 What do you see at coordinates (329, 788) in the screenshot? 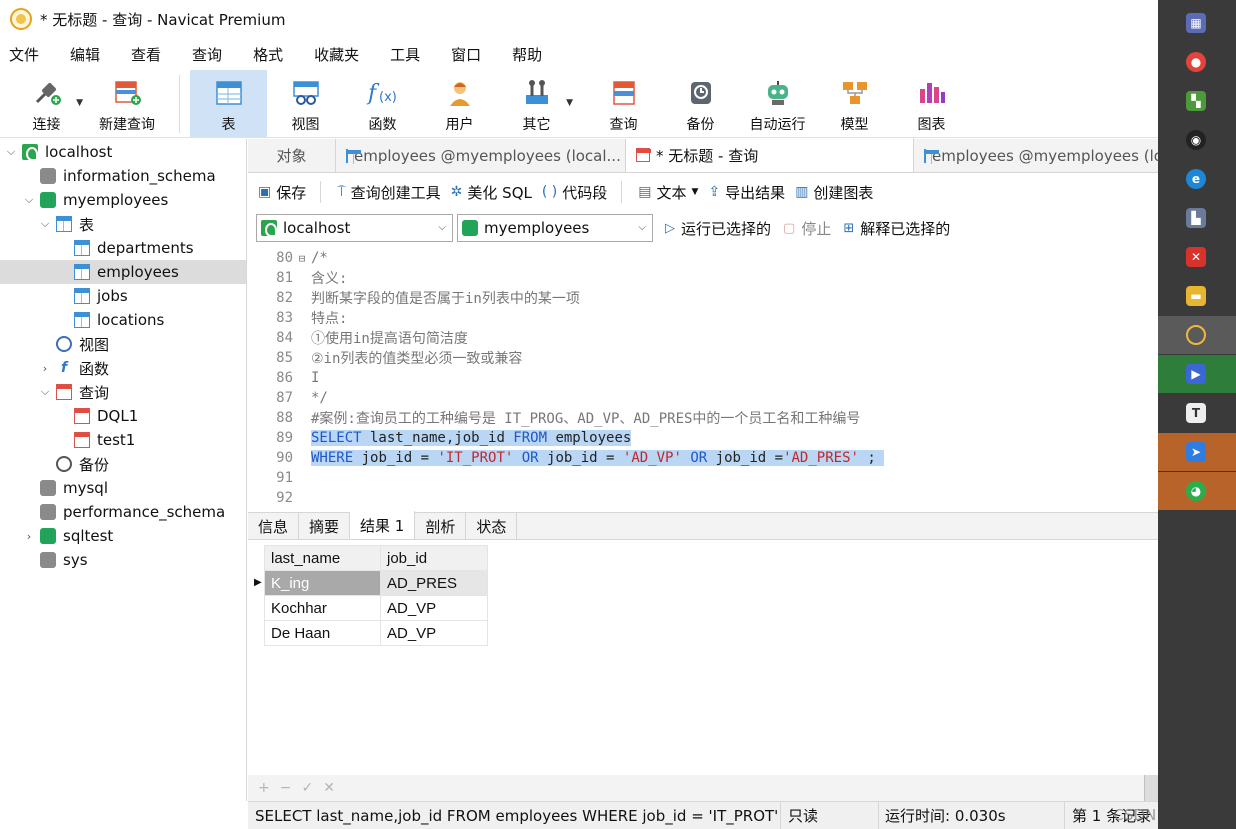
I see `discard-changes-button: ✕` at bounding box center [329, 788].